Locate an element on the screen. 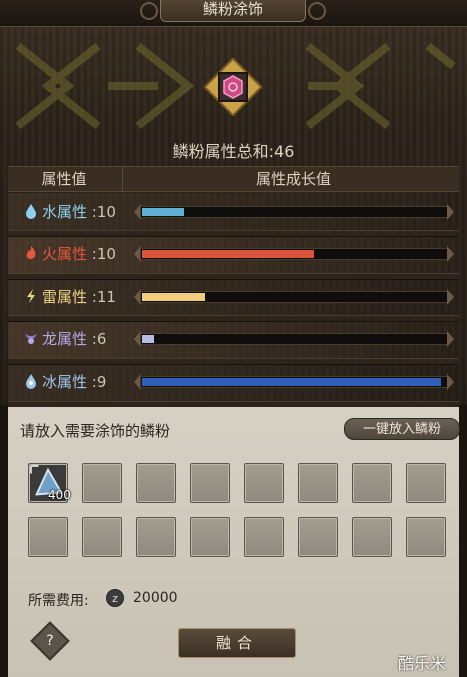 This screenshot has width=467, height=677. slot-quantity: 400 is located at coordinates (59, 495).